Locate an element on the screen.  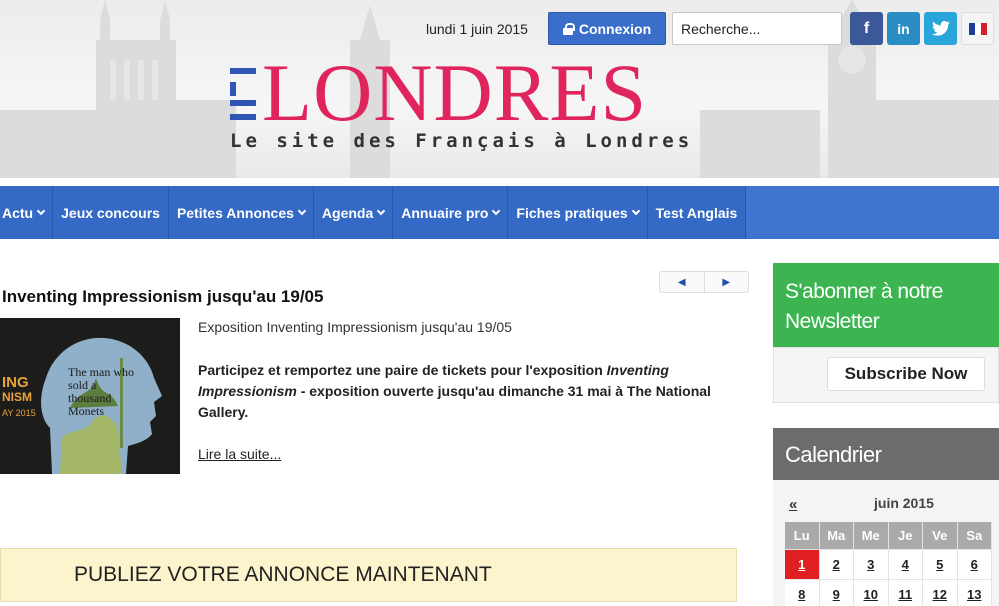
logo-tagline: Le site des Français à Londres is located at coordinates (462, 141).